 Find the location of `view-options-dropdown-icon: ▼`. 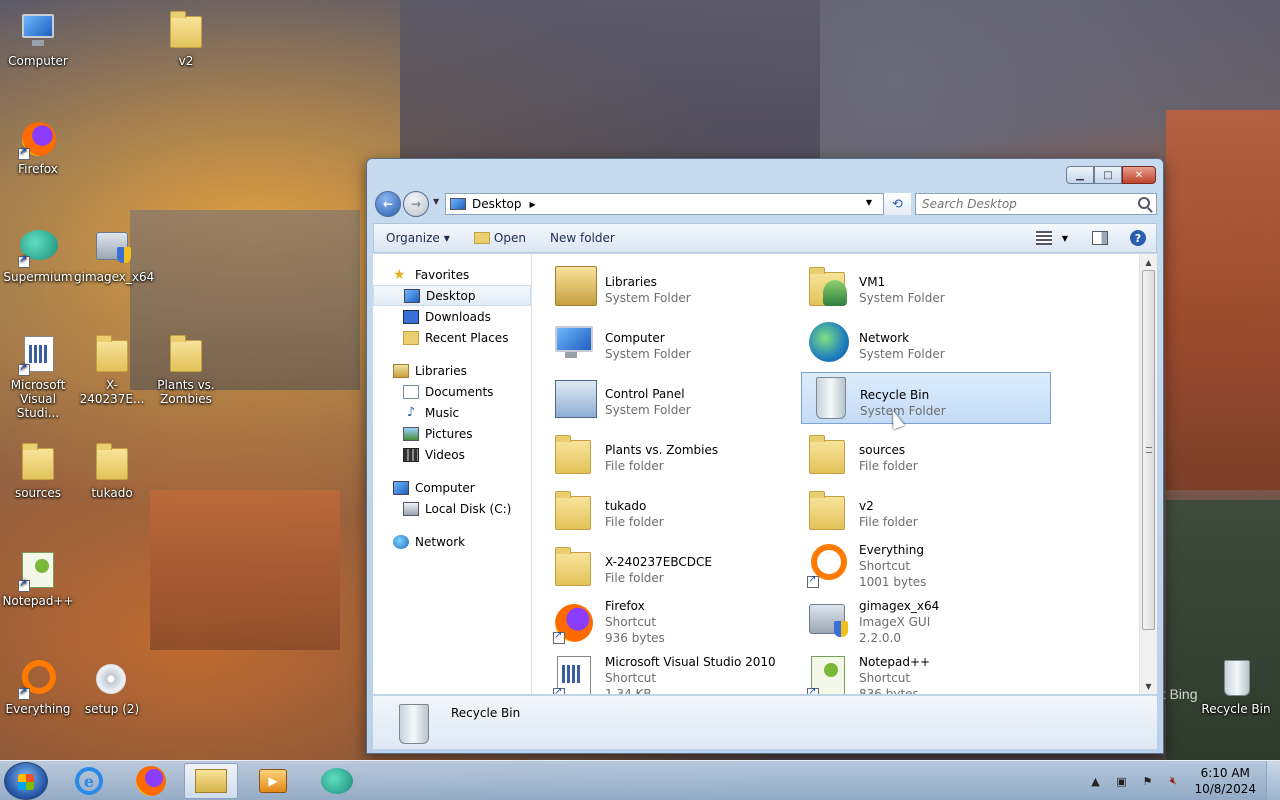

view-options-dropdown-icon: ▼ is located at coordinates (1065, 238).